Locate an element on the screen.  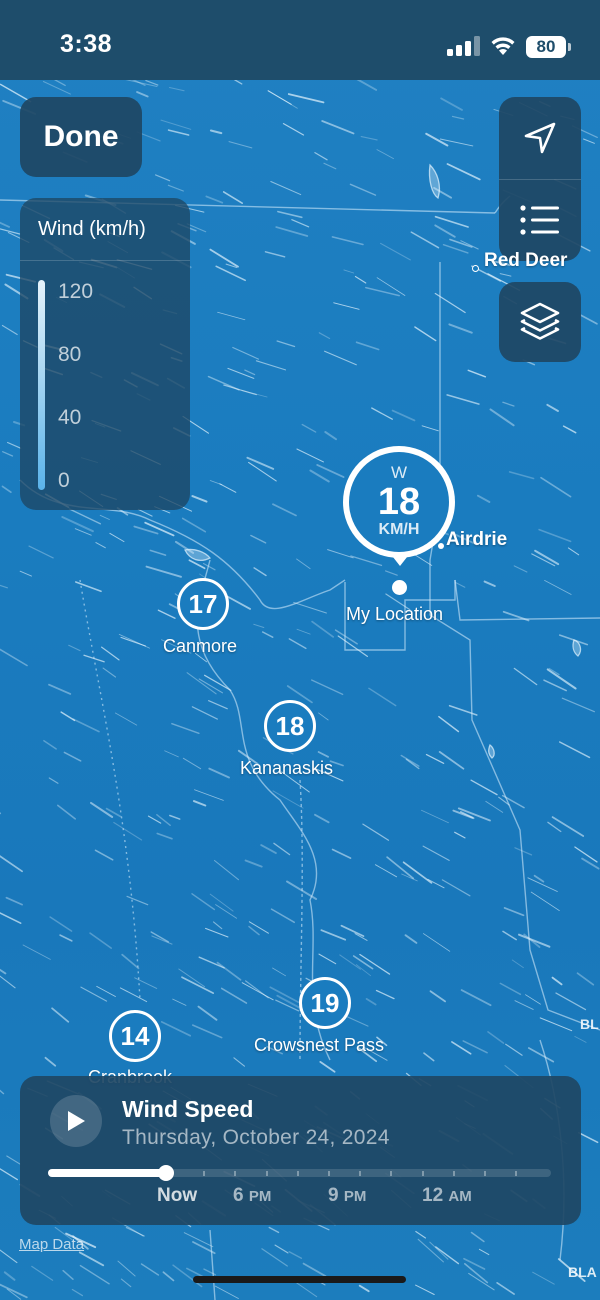
current-location-wind-pin-inner: W 18 KM/H is located at coordinates (399, 502).